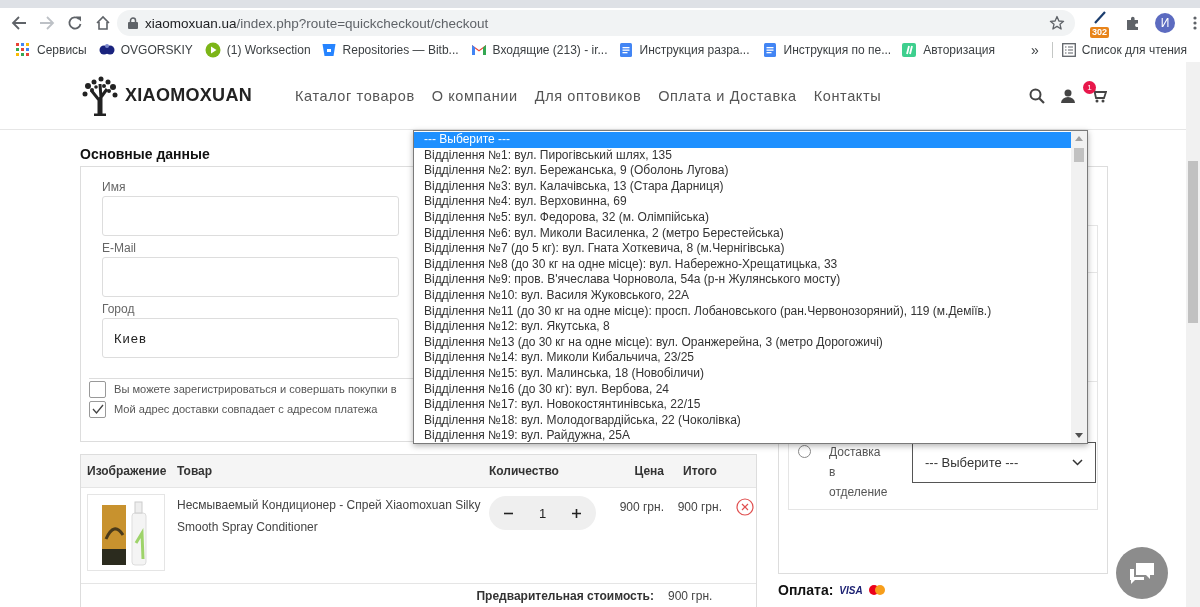 The height and width of the screenshot is (607, 1200). Describe the element at coordinates (328, 50) in the screenshot. I see `bucket-icon` at that location.